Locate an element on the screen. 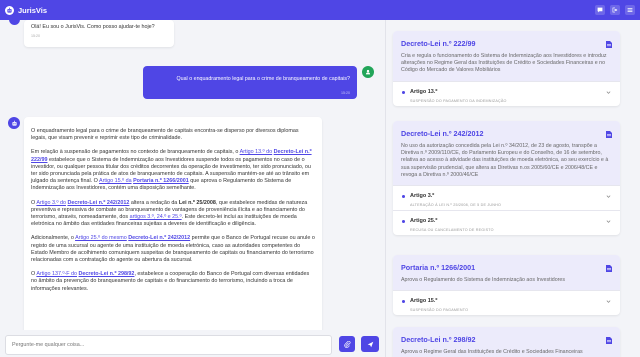 The width and height of the screenshot is (640, 357). menu-button is located at coordinates (630, 10).